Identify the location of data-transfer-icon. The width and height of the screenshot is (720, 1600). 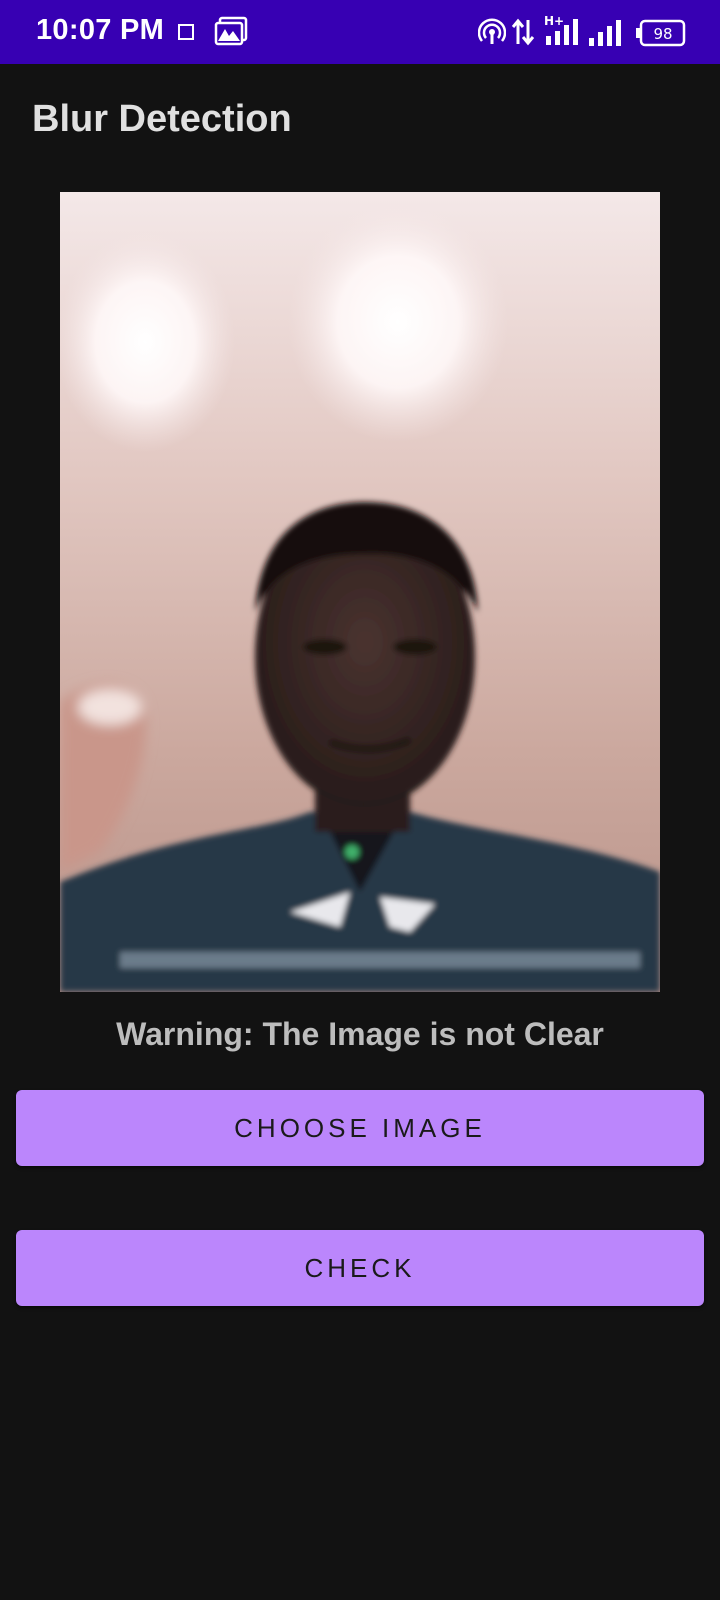
(523, 32).